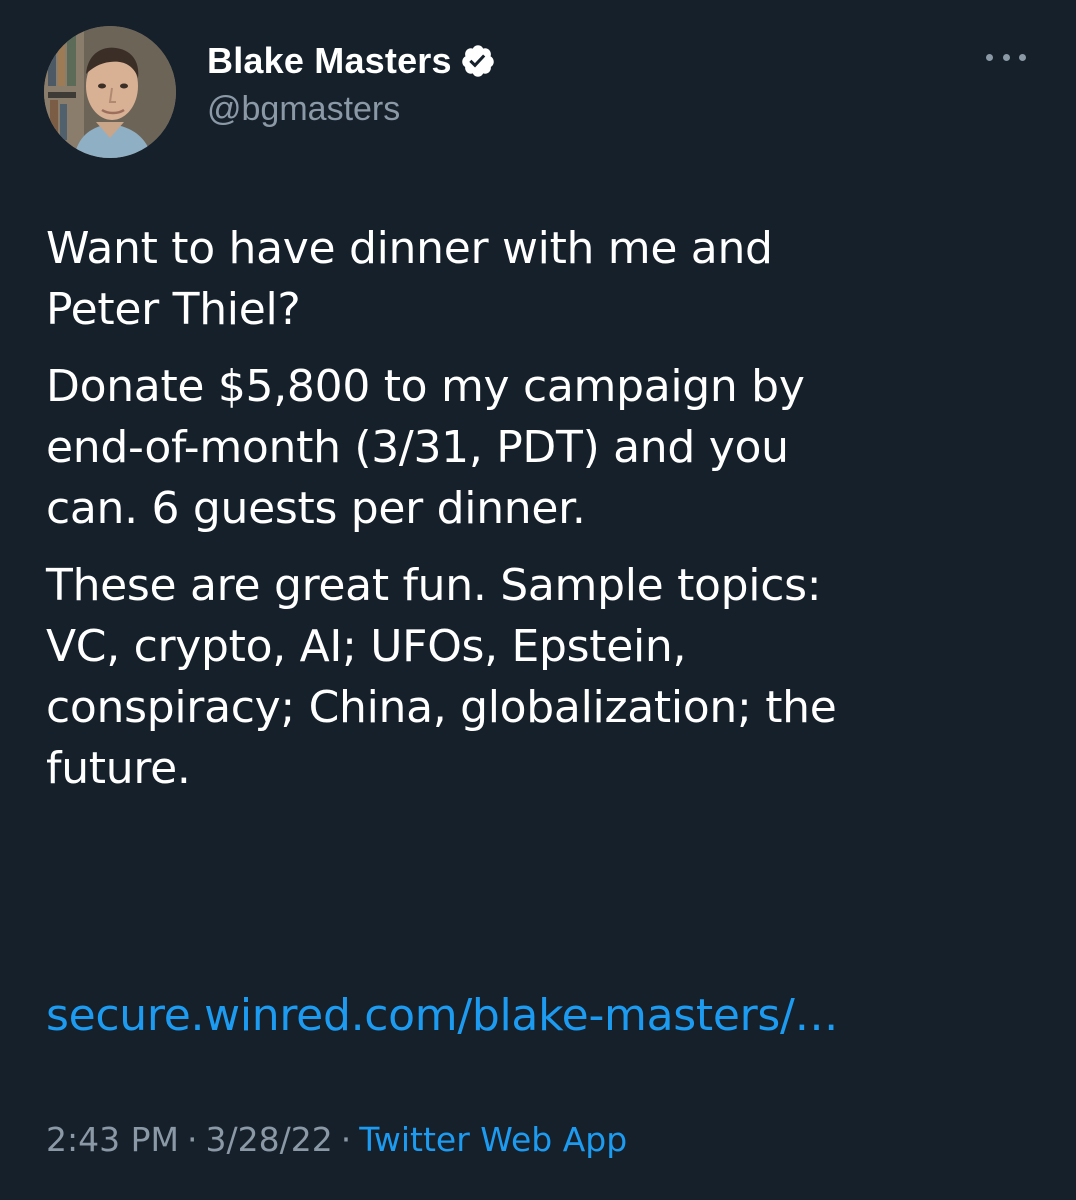 This screenshot has height=1200, width=1076. I want to click on avatar-photo, so click(110, 92).